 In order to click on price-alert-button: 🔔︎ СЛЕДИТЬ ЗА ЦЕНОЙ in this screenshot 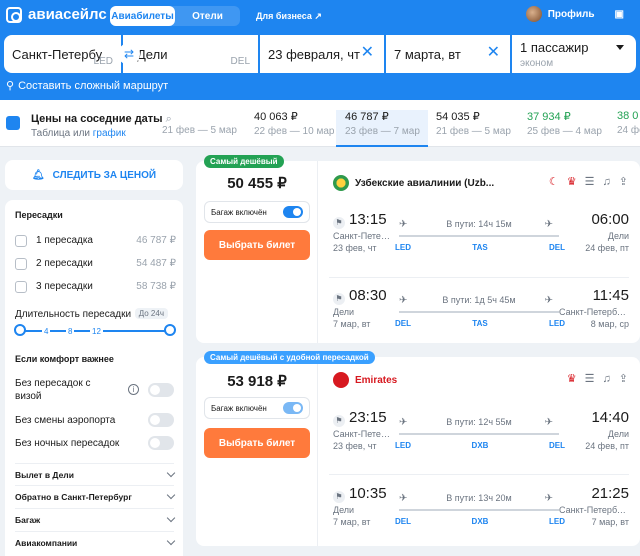, I will do `click(94, 175)`.